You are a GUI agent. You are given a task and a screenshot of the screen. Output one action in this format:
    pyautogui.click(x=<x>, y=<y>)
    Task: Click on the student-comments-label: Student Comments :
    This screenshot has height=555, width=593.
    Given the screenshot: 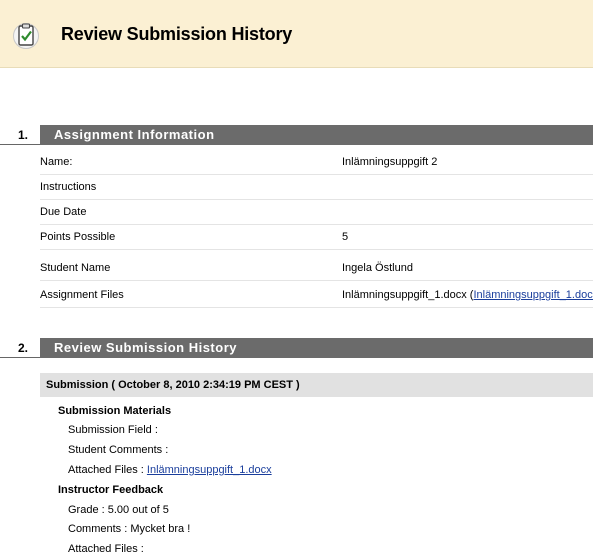 What is the action you would take?
    pyautogui.click(x=118, y=450)
    